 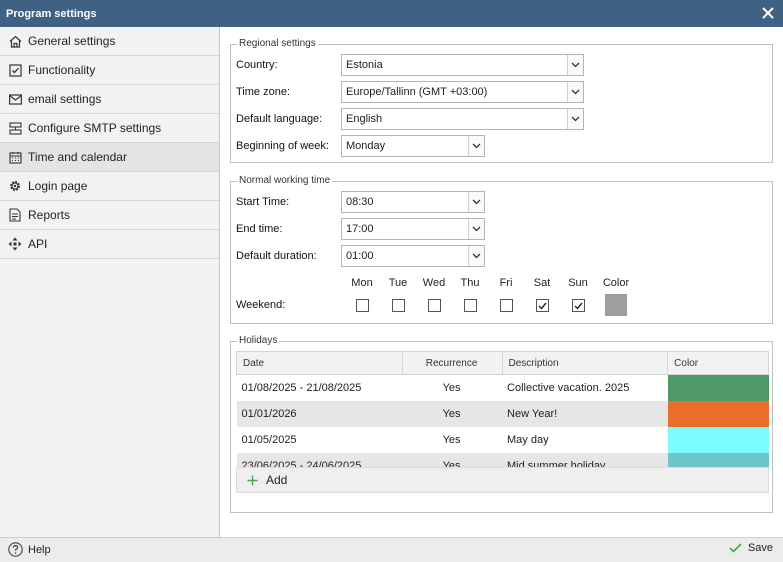 What do you see at coordinates (301, 387) in the screenshot?
I see `holiday-date: 01/08/2025 - 21/08/2025` at bounding box center [301, 387].